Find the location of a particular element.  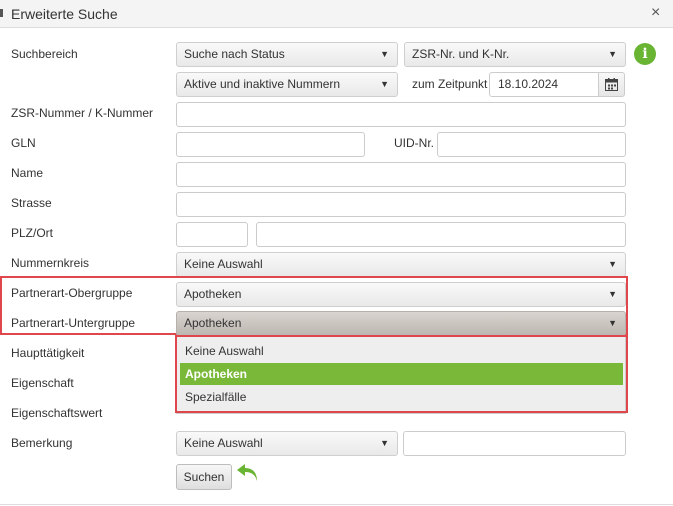

select-bemerkung: Keine Auswahl ▼ is located at coordinates (287, 443).